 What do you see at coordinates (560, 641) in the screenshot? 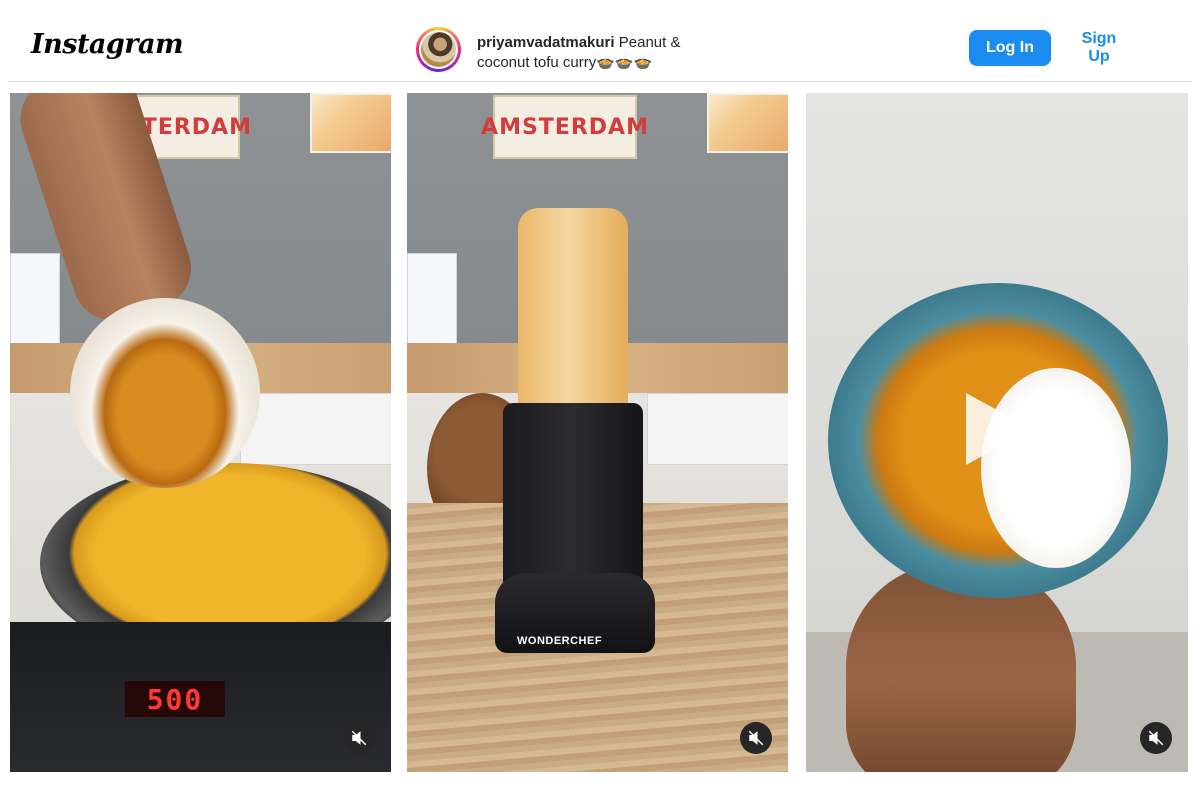
I see `blender-brand: WONDERCHEF` at bounding box center [560, 641].